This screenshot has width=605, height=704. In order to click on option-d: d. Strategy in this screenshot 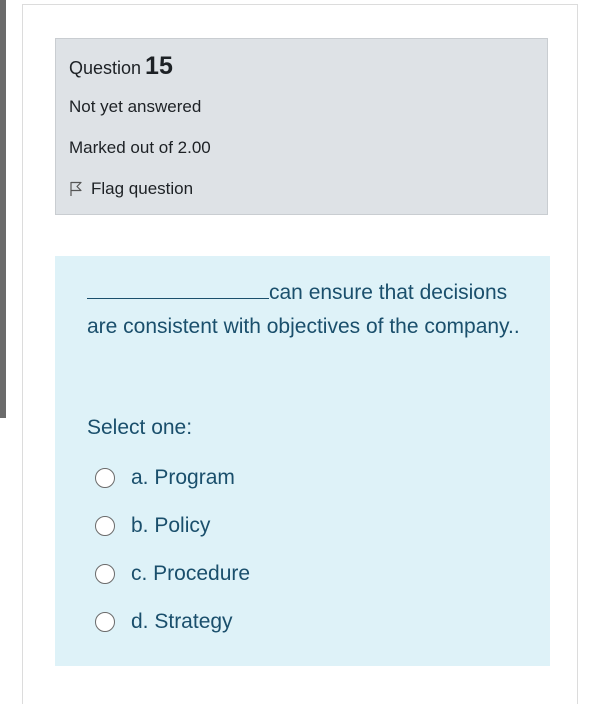, I will do `click(172, 622)`.